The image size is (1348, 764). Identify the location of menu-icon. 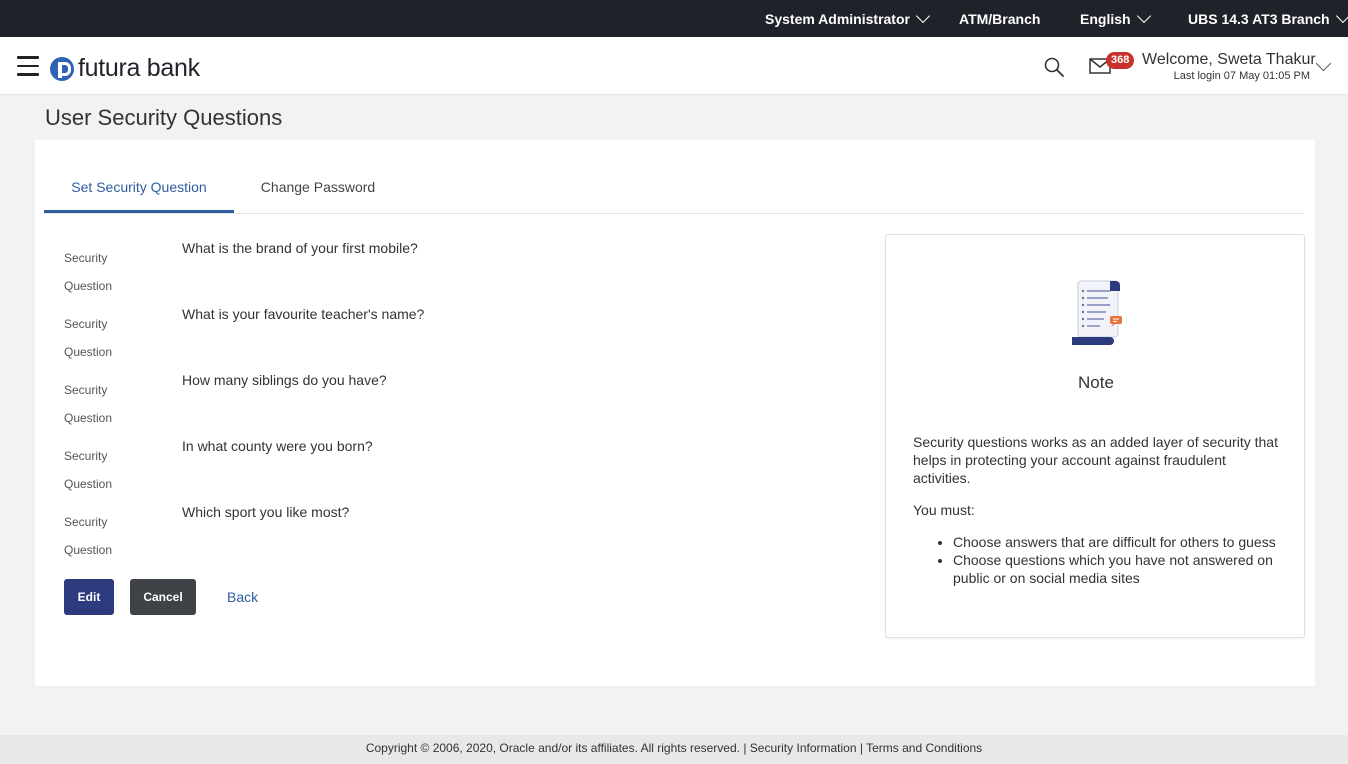
(28, 66).